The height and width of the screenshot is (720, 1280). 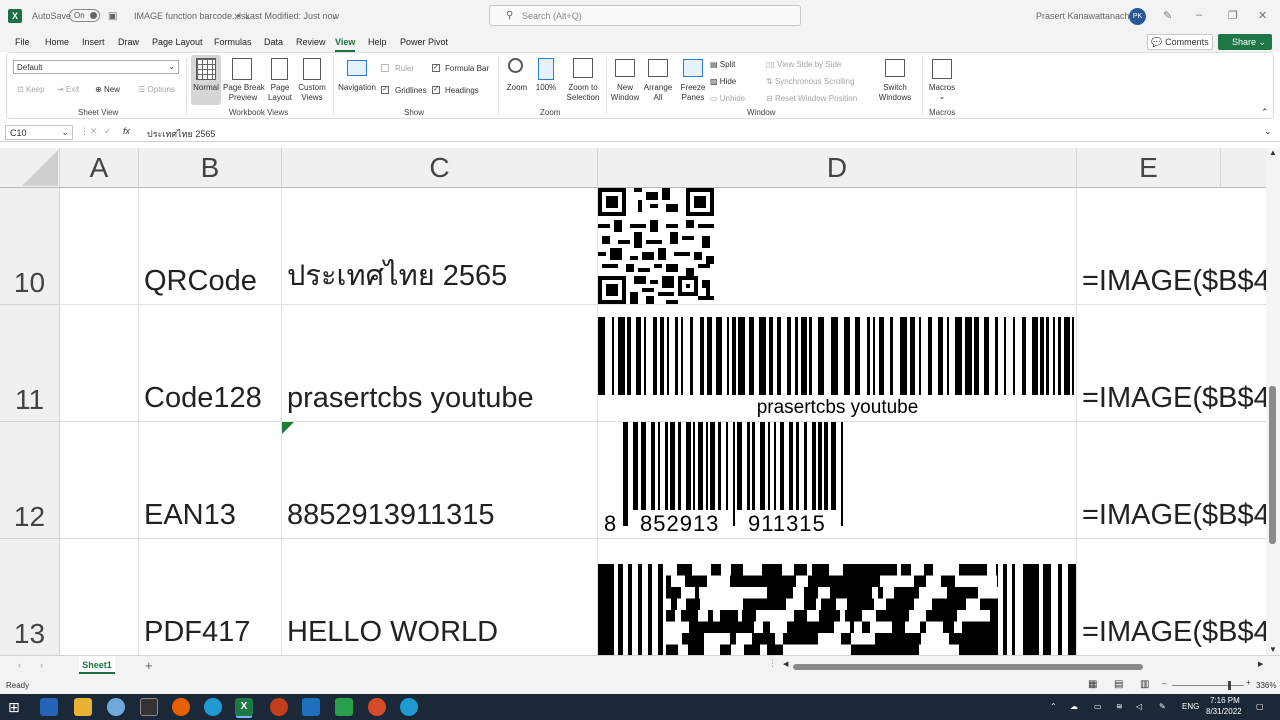 What do you see at coordinates (149, 707) in the screenshot?
I see `terminal-icon` at bounding box center [149, 707].